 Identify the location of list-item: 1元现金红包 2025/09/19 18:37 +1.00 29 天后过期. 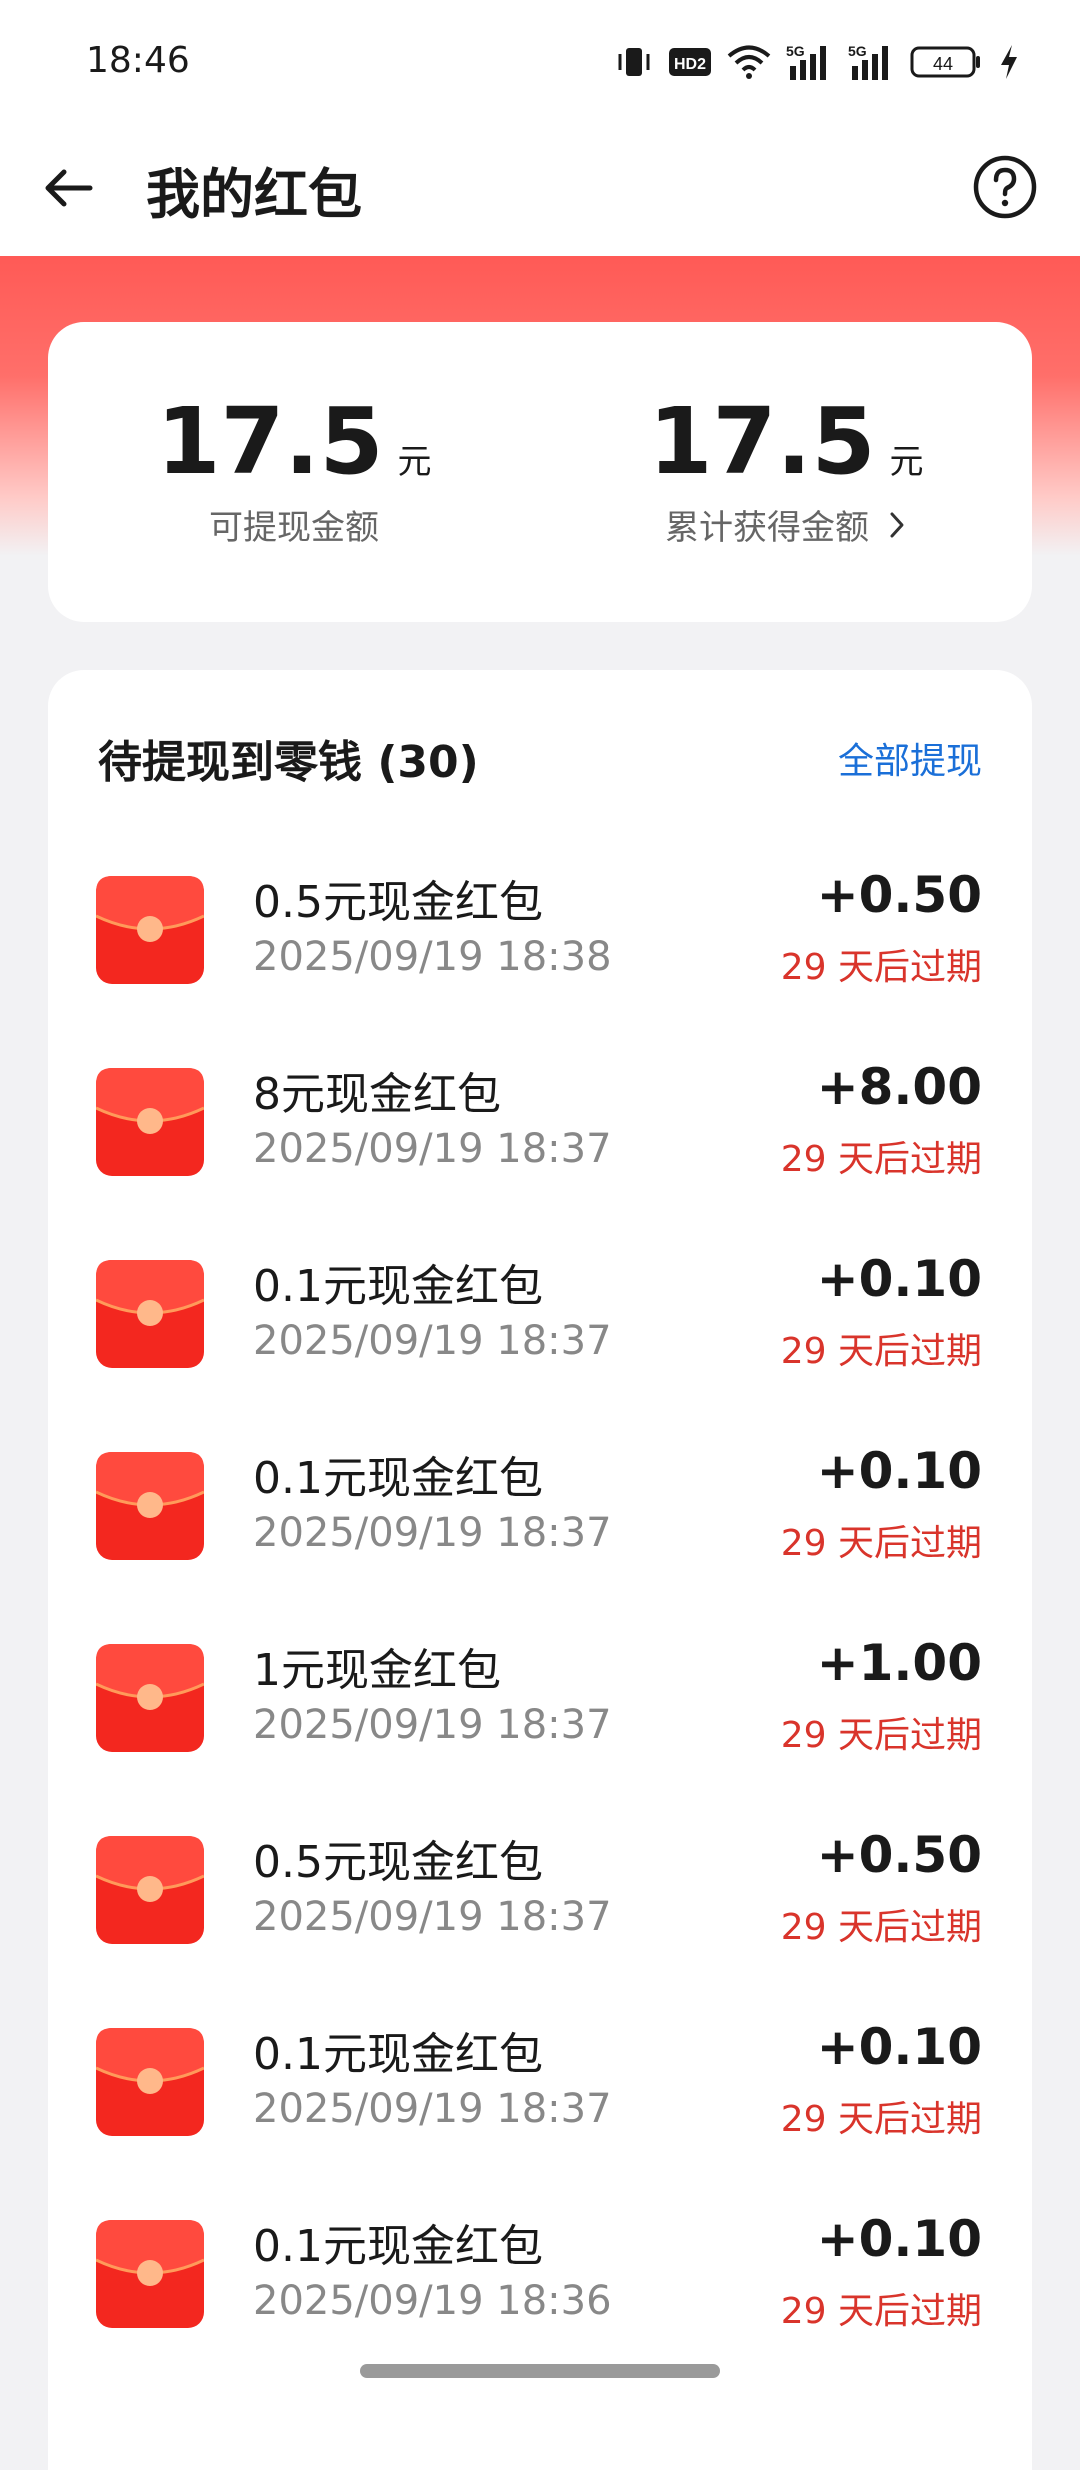
(540, 1712).